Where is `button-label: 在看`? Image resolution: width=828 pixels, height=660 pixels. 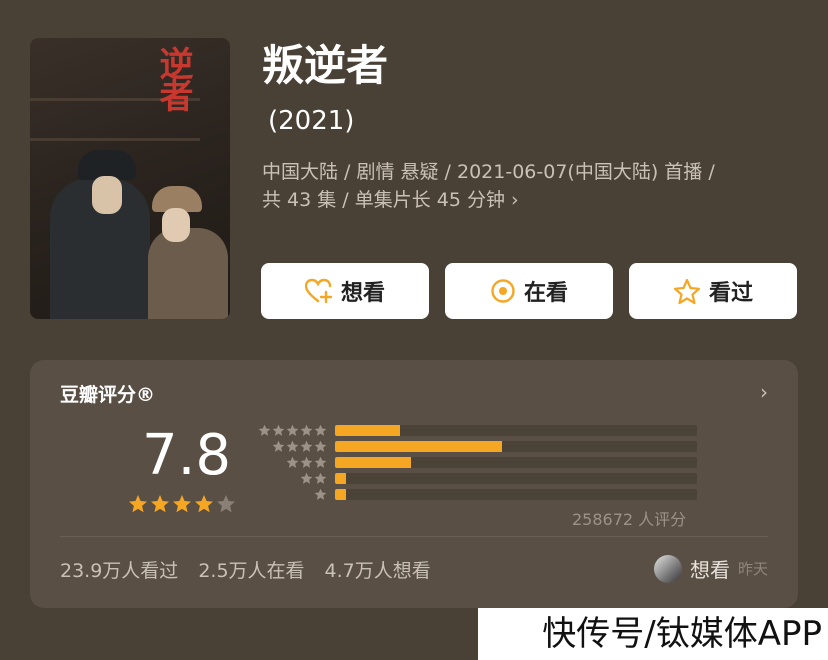 button-label: 在看 is located at coordinates (545, 293).